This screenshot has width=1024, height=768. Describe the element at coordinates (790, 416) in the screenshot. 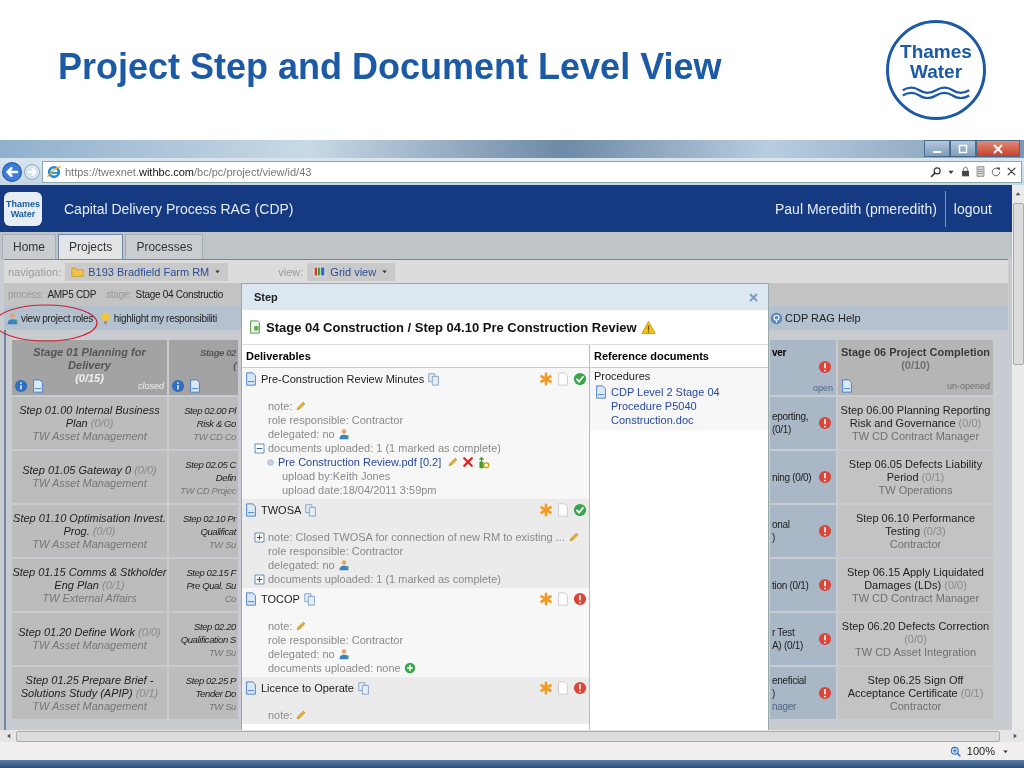

I see `step-name: eporting,` at that location.